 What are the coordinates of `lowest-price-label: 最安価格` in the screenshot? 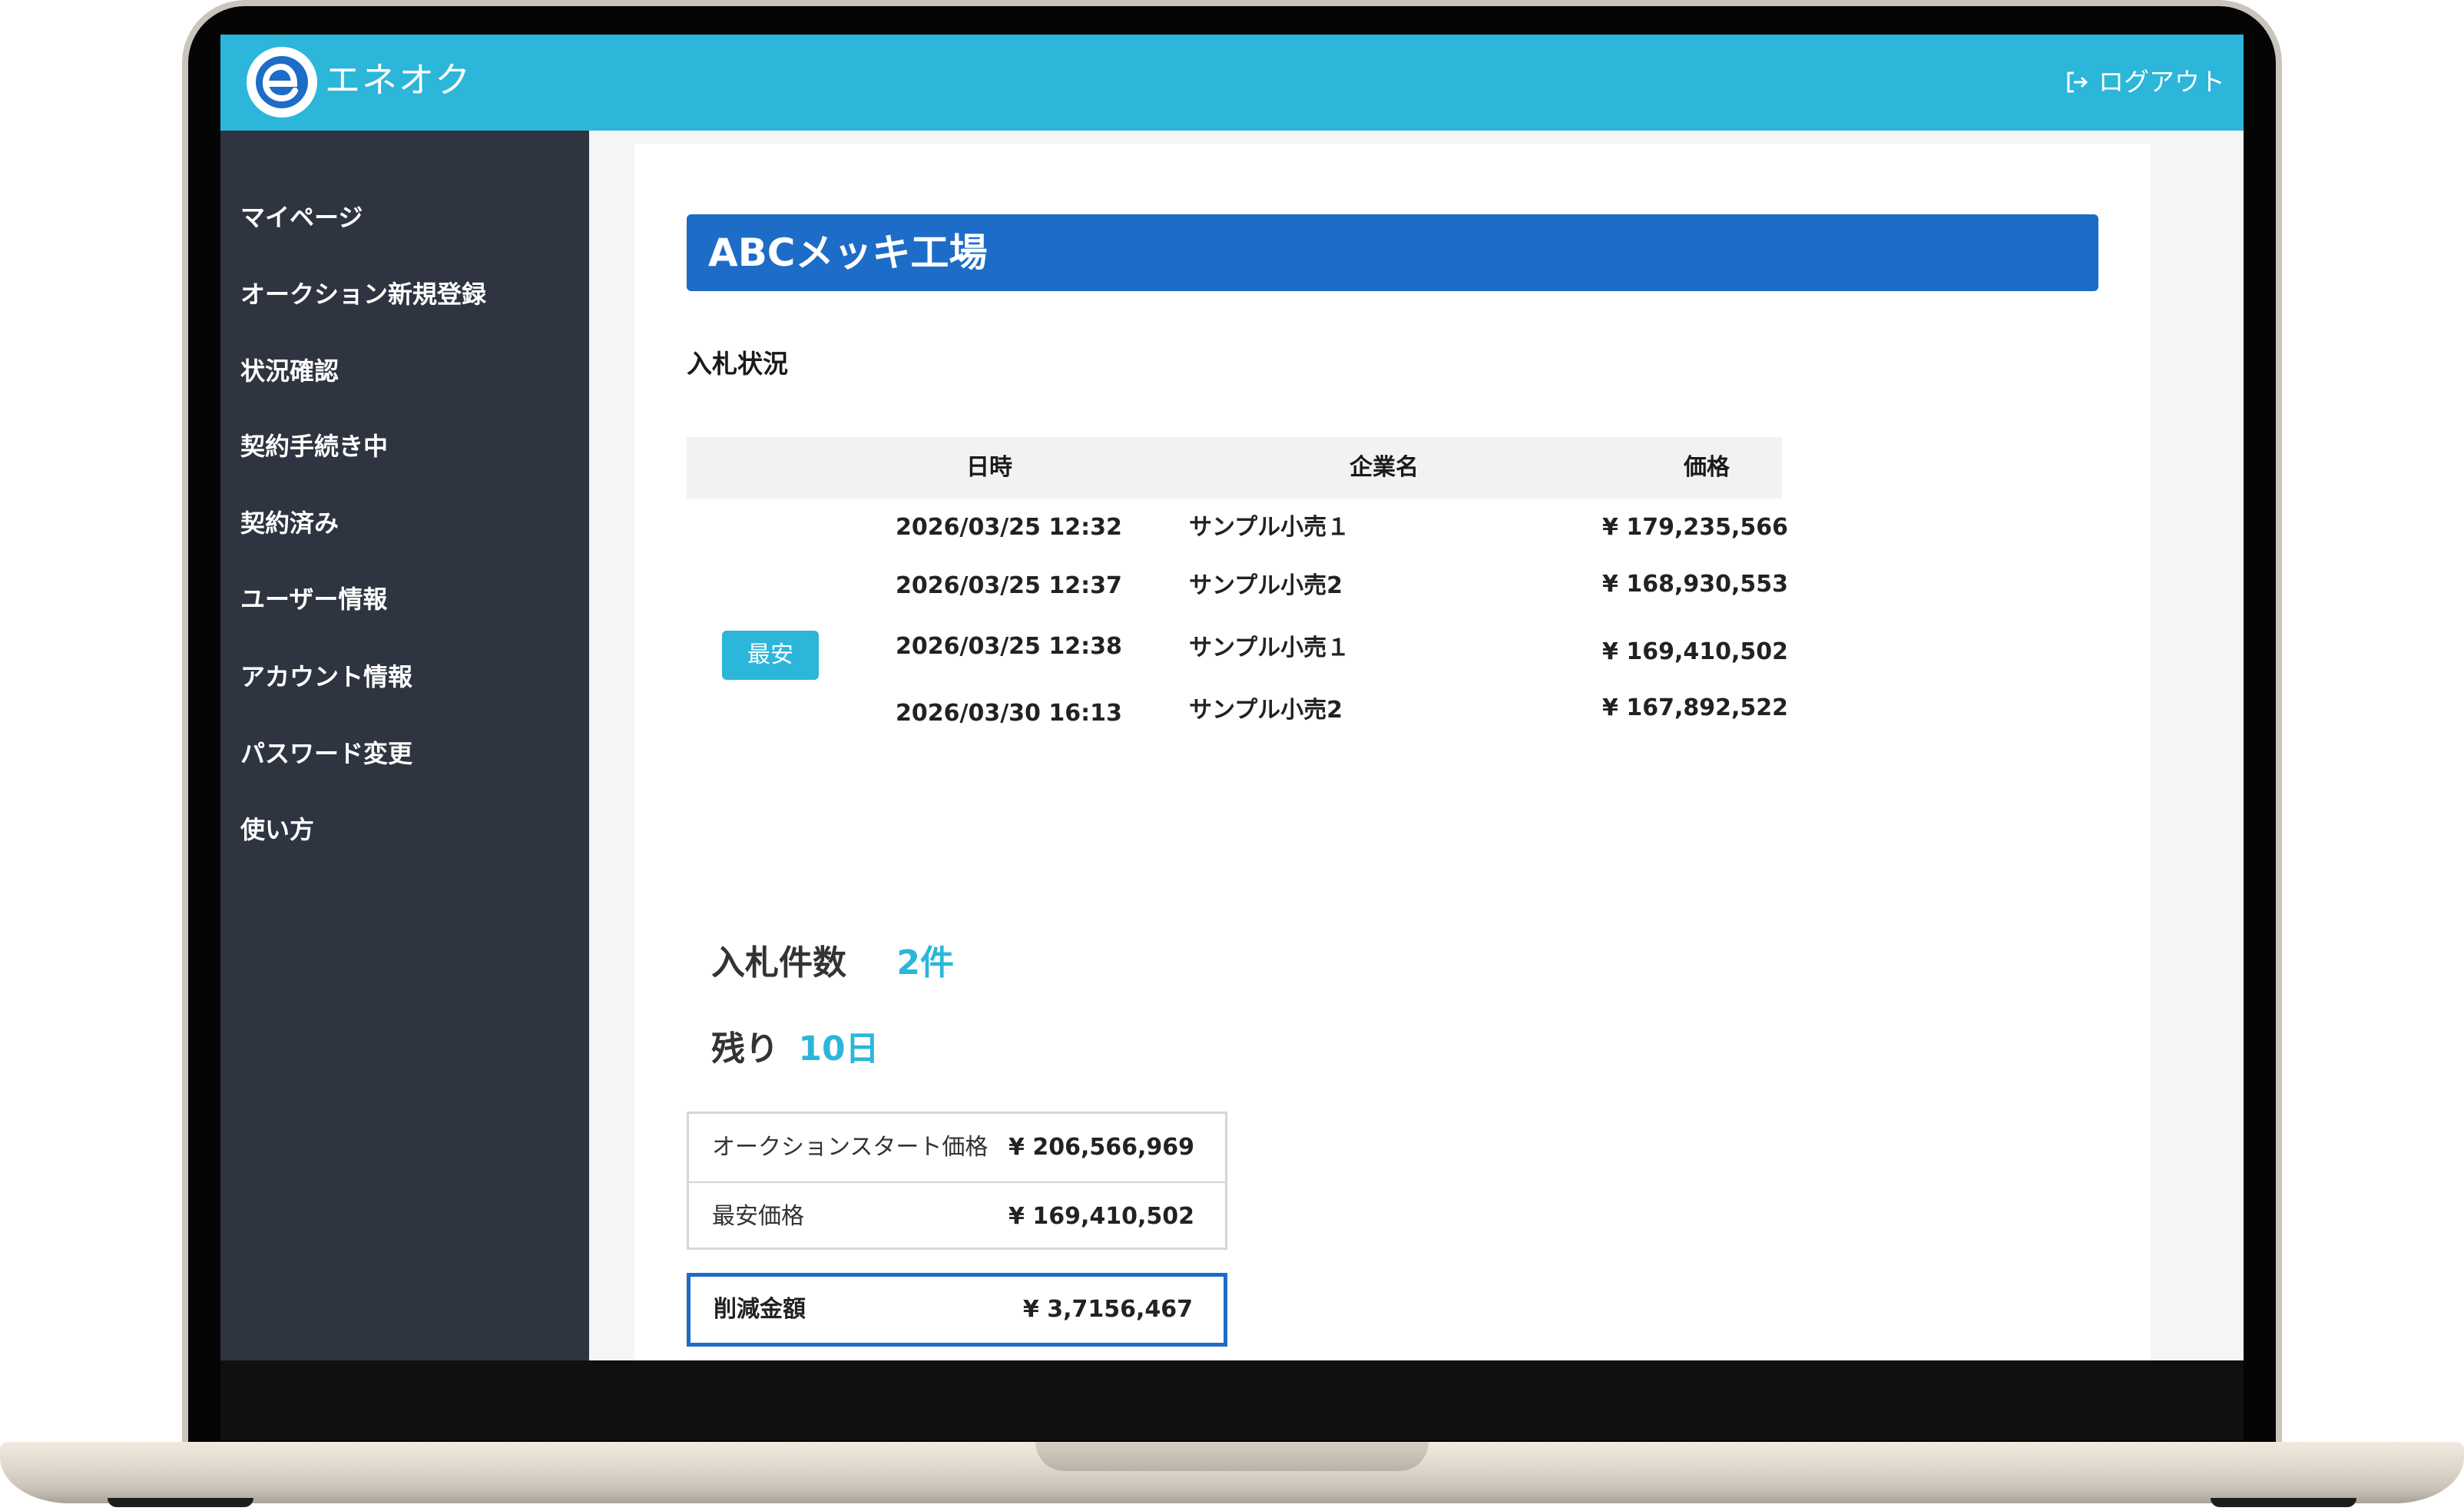 It's located at (758, 1217).